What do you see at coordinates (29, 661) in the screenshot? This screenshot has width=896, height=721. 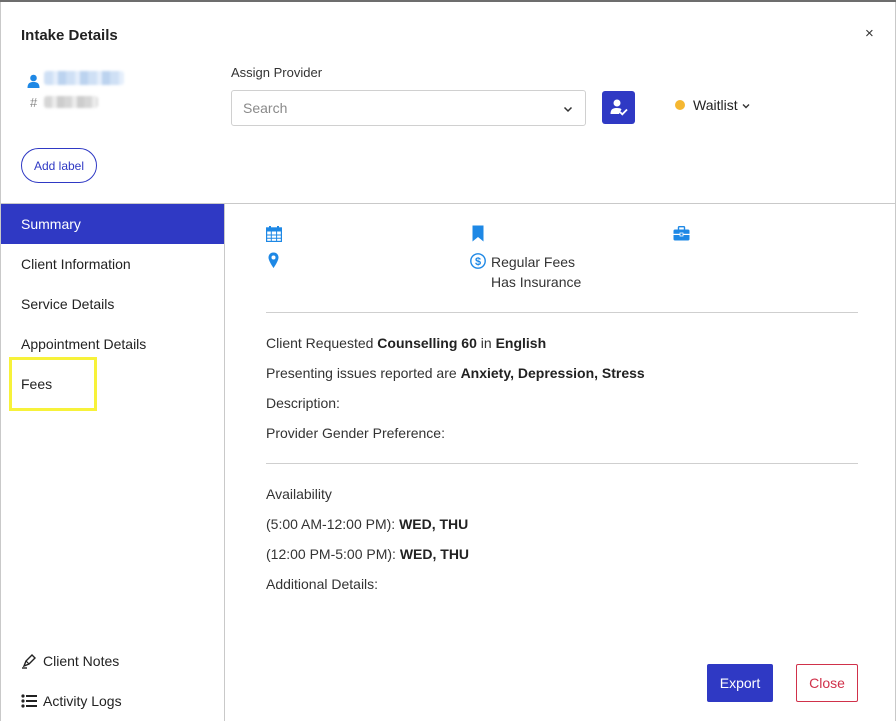 I see `pen-icon` at bounding box center [29, 661].